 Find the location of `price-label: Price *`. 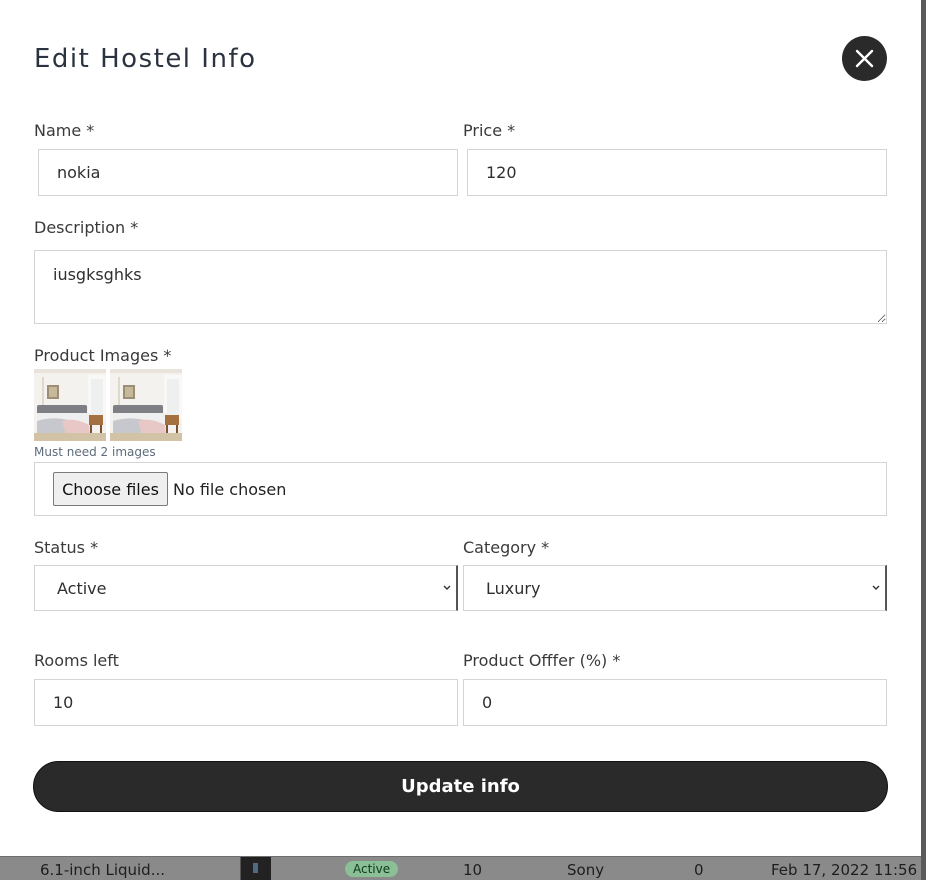

price-label: Price * is located at coordinates (489, 130).